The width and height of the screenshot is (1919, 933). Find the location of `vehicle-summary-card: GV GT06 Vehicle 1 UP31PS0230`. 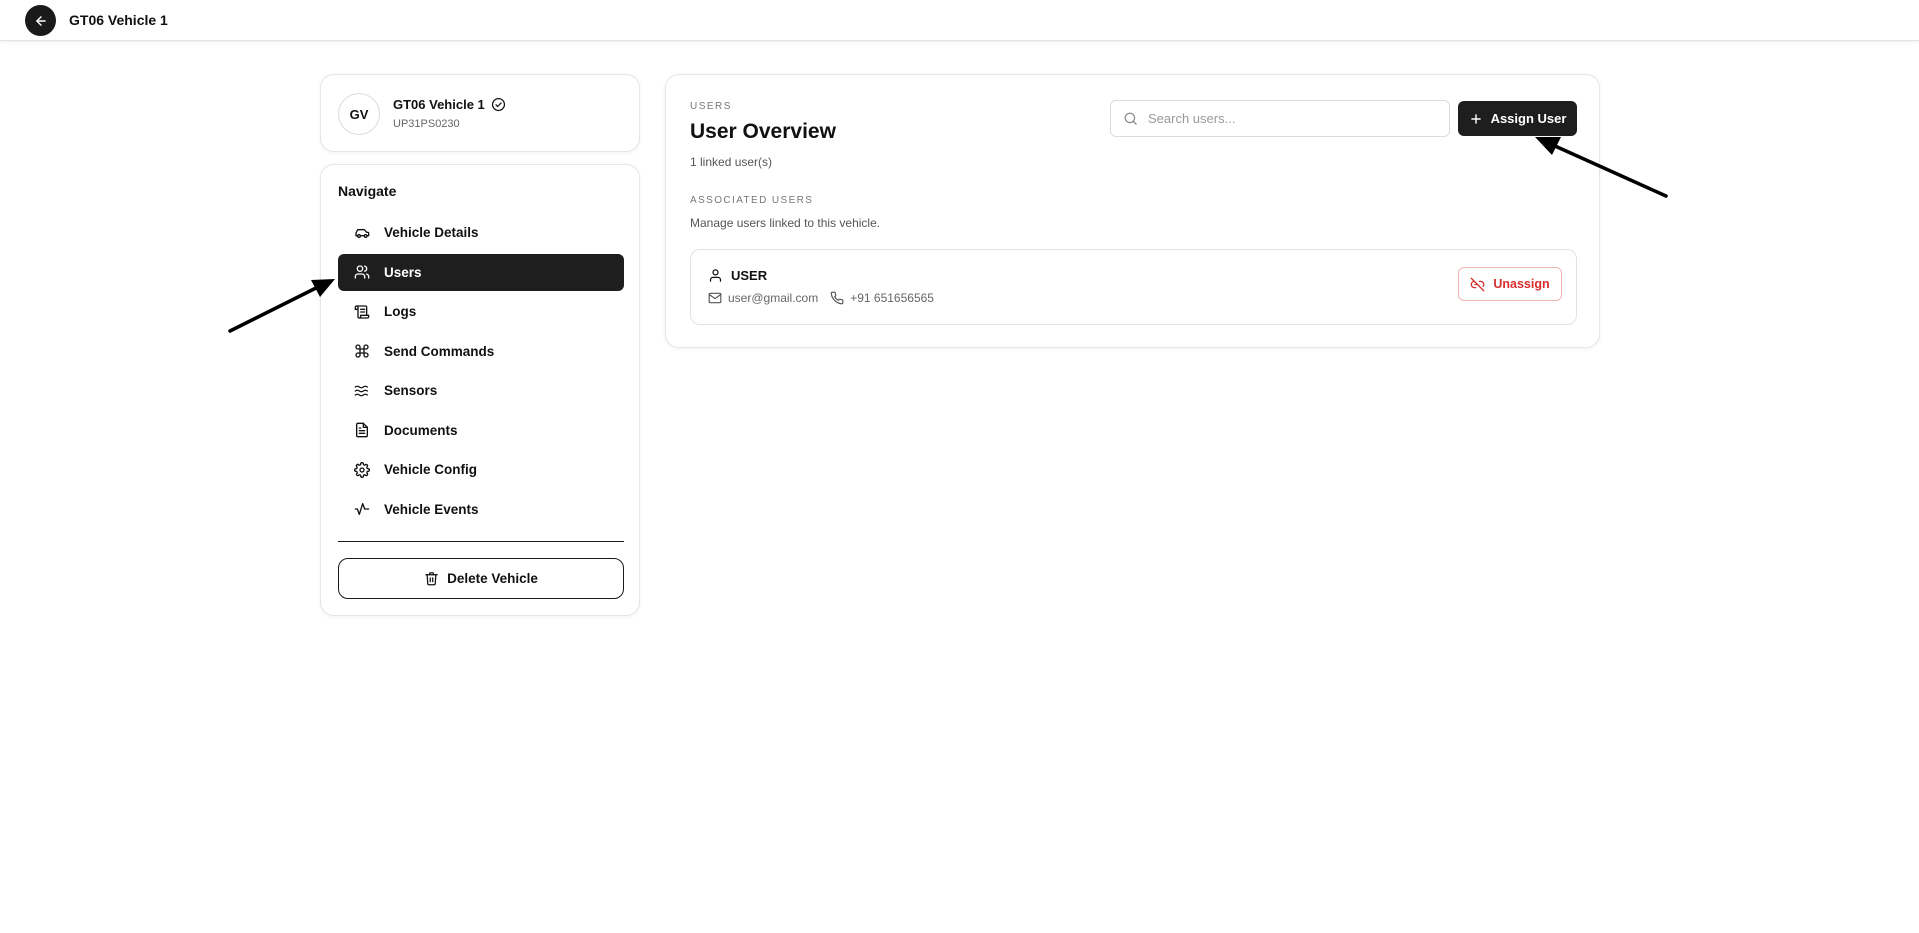

vehicle-summary-card: GV GT06 Vehicle 1 UP31PS0230 is located at coordinates (480, 113).